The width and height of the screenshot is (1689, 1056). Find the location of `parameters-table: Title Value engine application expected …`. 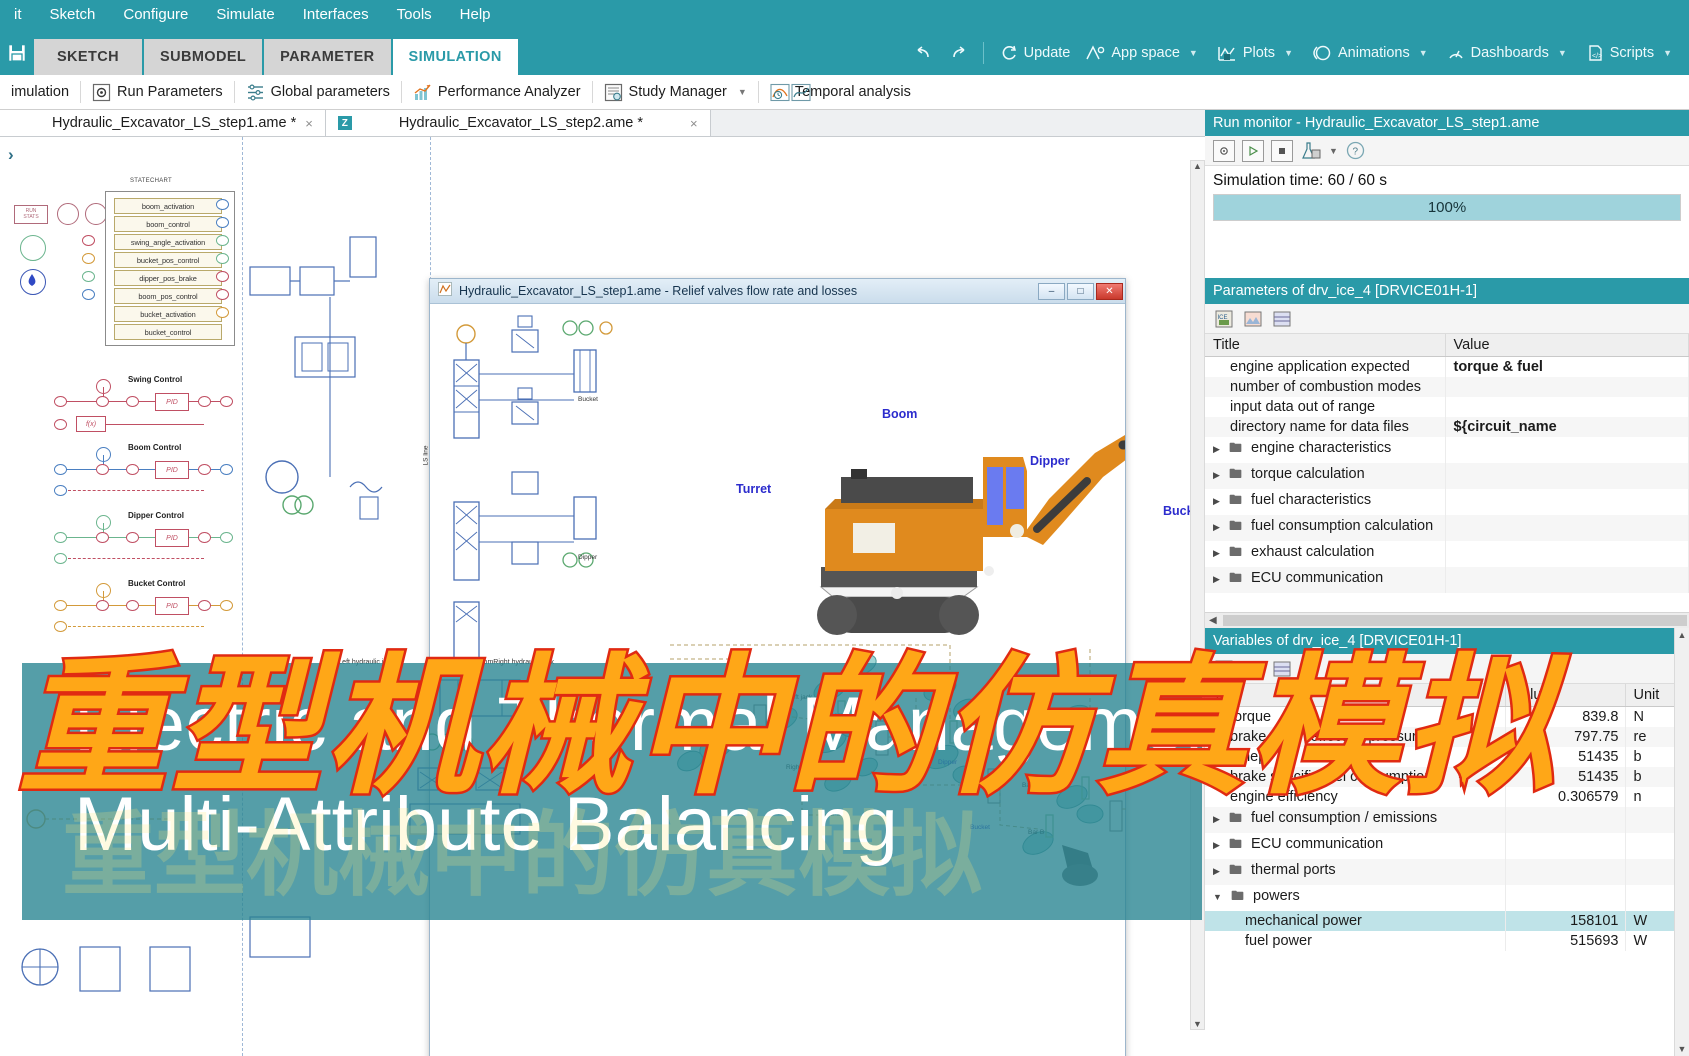

parameters-table: Title Value engine application expected … is located at coordinates (1447, 463).